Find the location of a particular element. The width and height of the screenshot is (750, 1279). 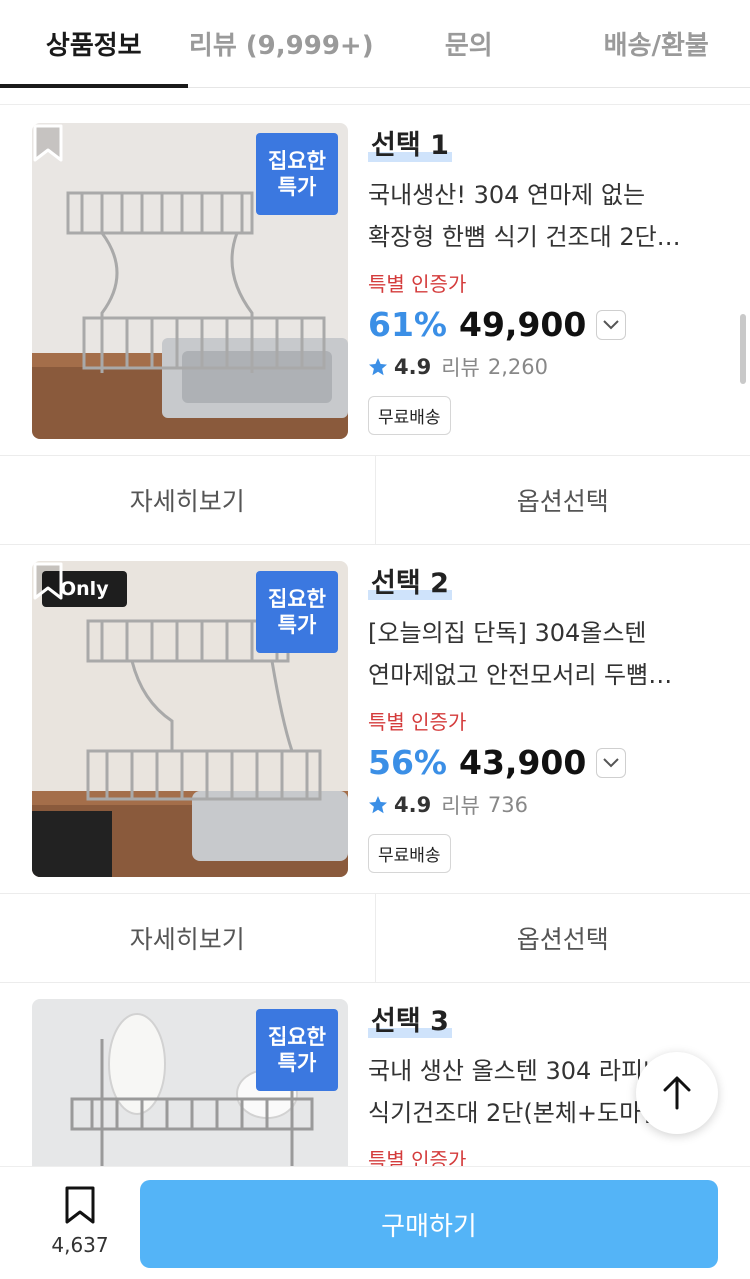

tab-label: 리뷰 (9,999+) is located at coordinates (281, 46).